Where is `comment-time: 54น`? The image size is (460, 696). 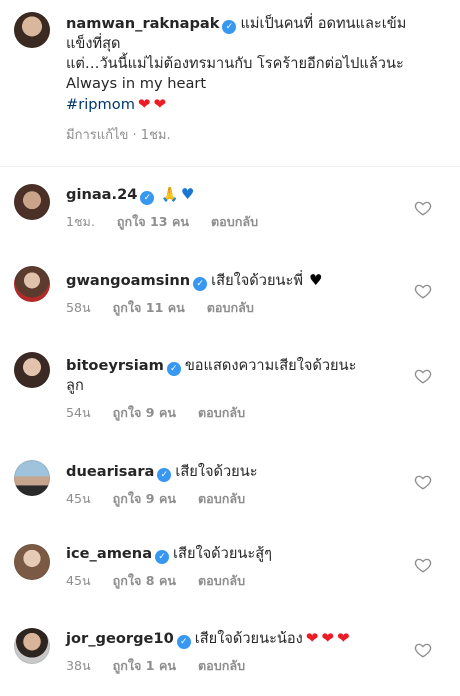
comment-time: 54น is located at coordinates (78, 412).